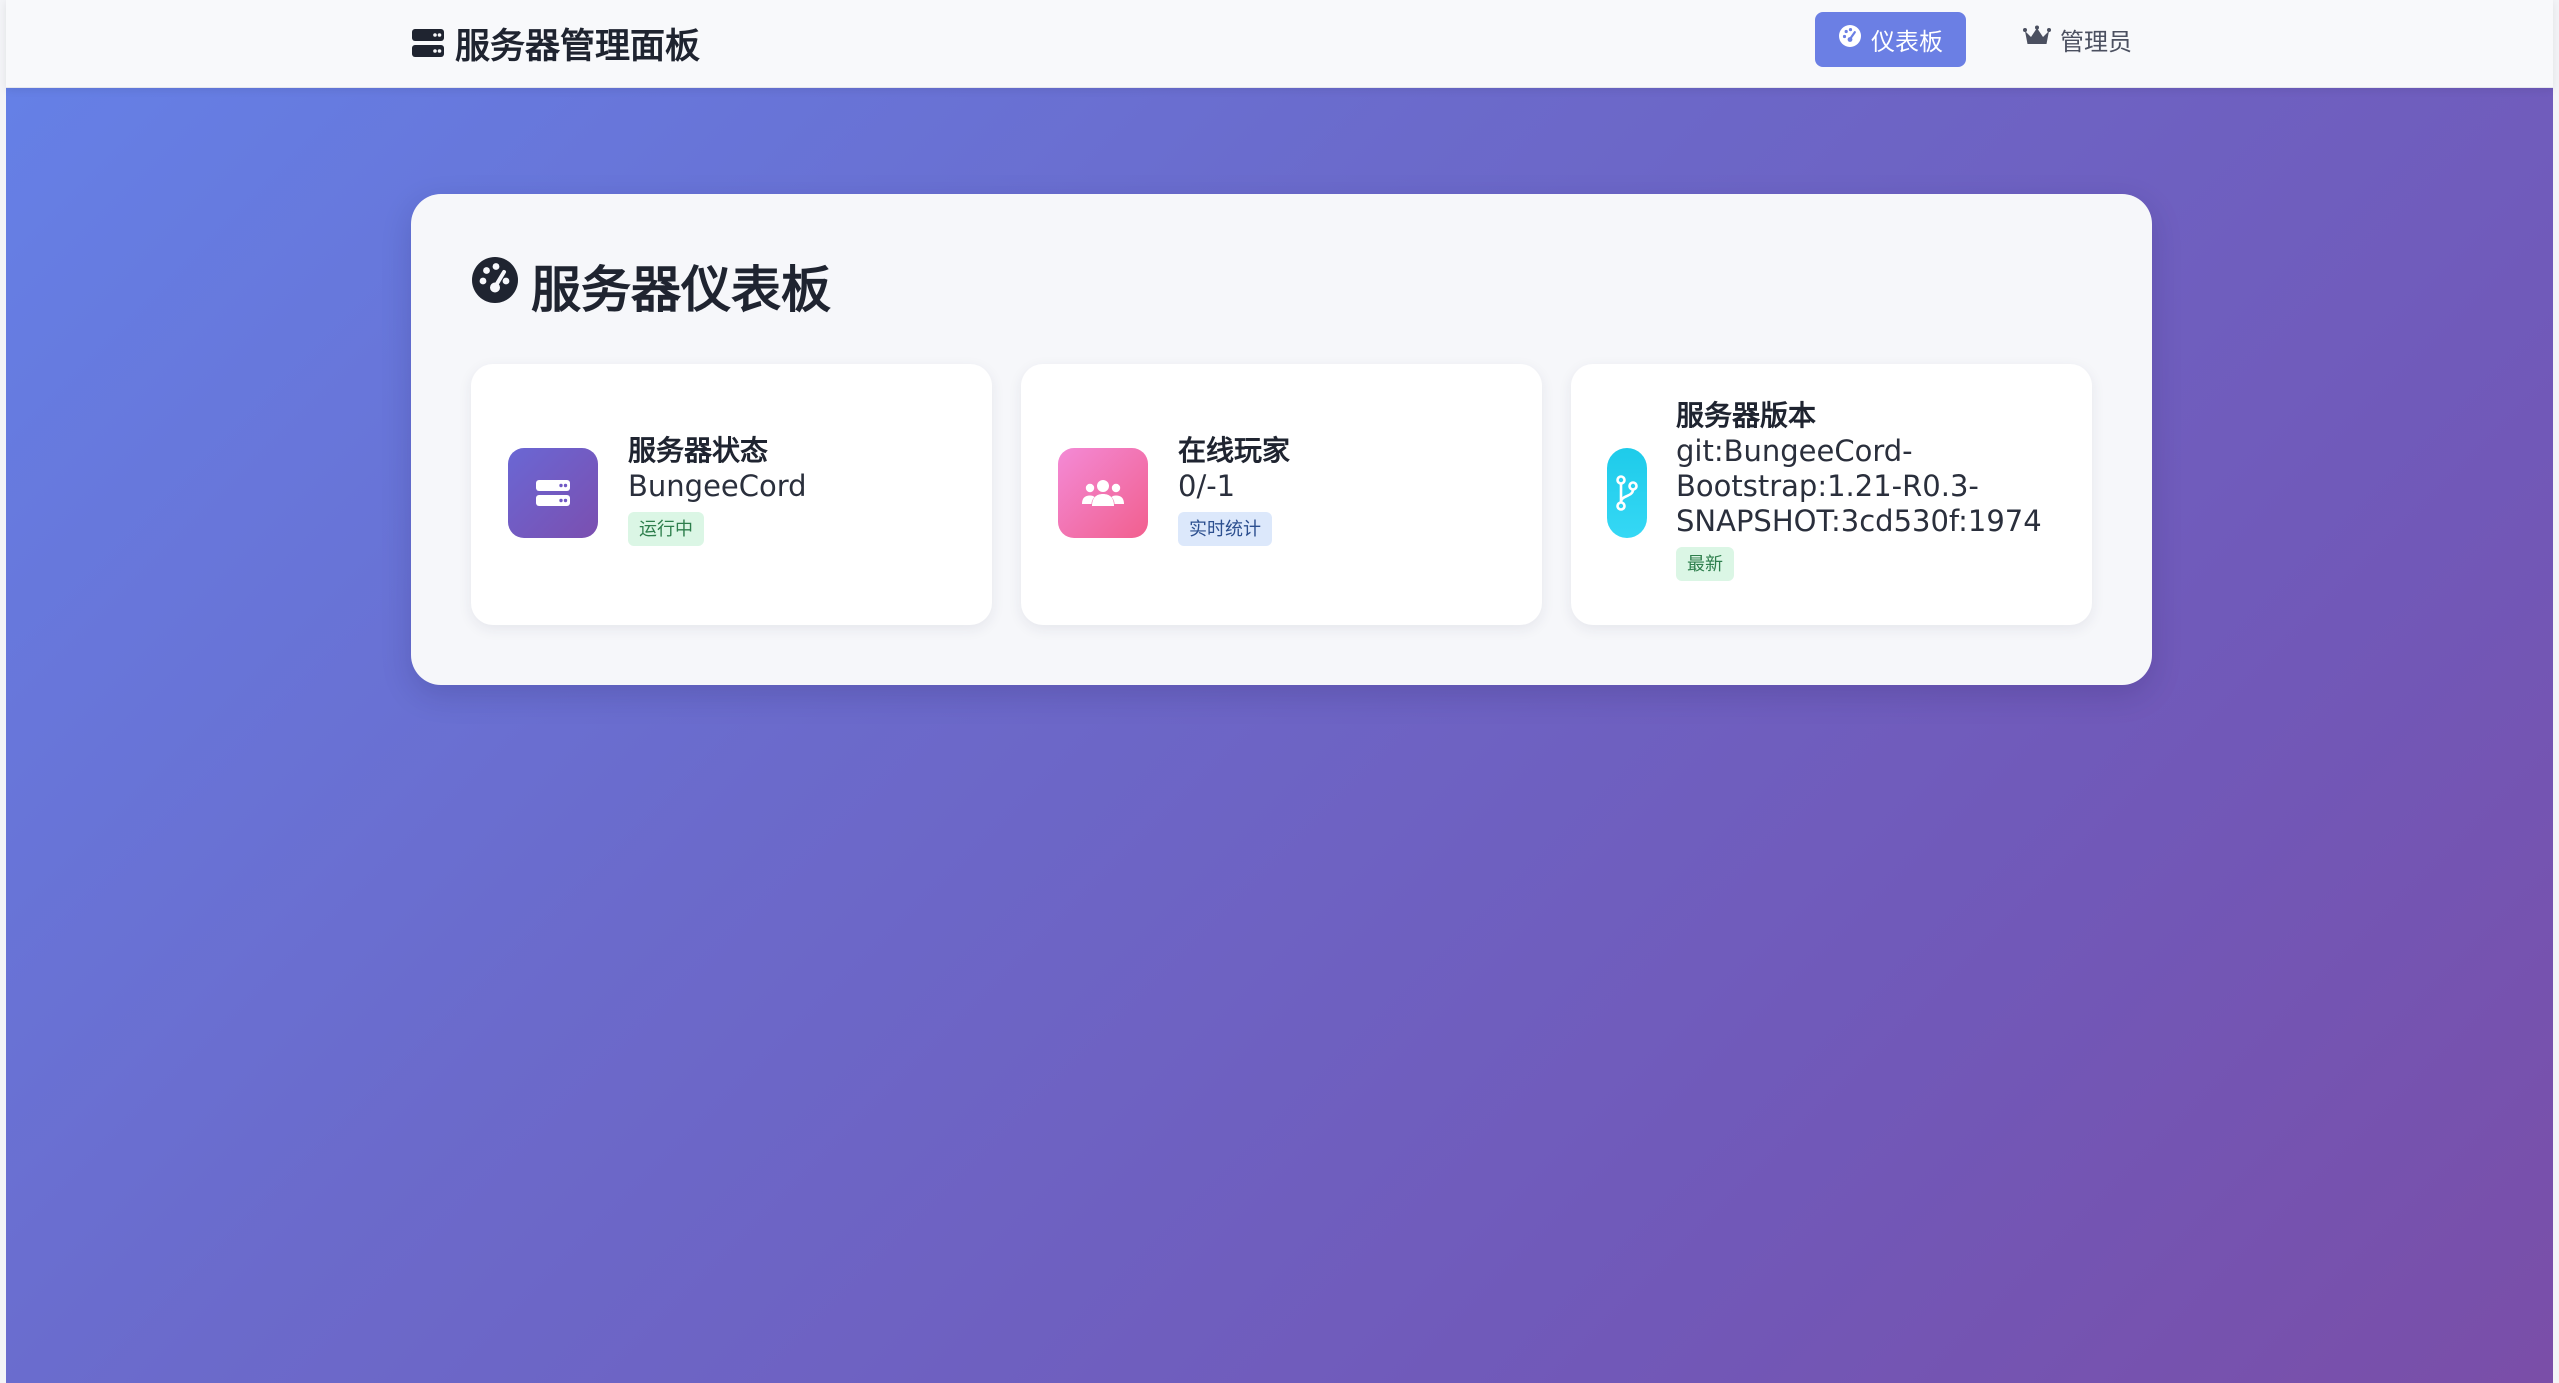  Describe the element at coordinates (578, 46) in the screenshot. I see `brand-title: 服务器管理面板` at that location.